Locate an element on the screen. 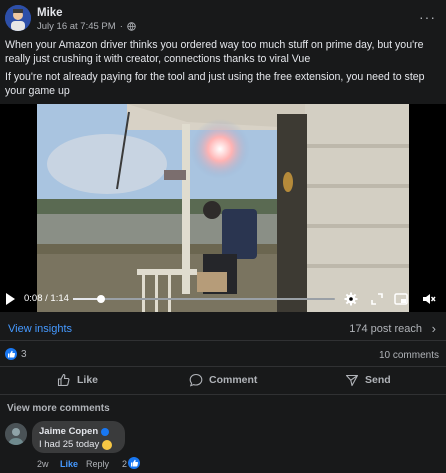 Image resolution: width=446 pixels, height=473 pixels. settings-icon is located at coordinates (351, 299).